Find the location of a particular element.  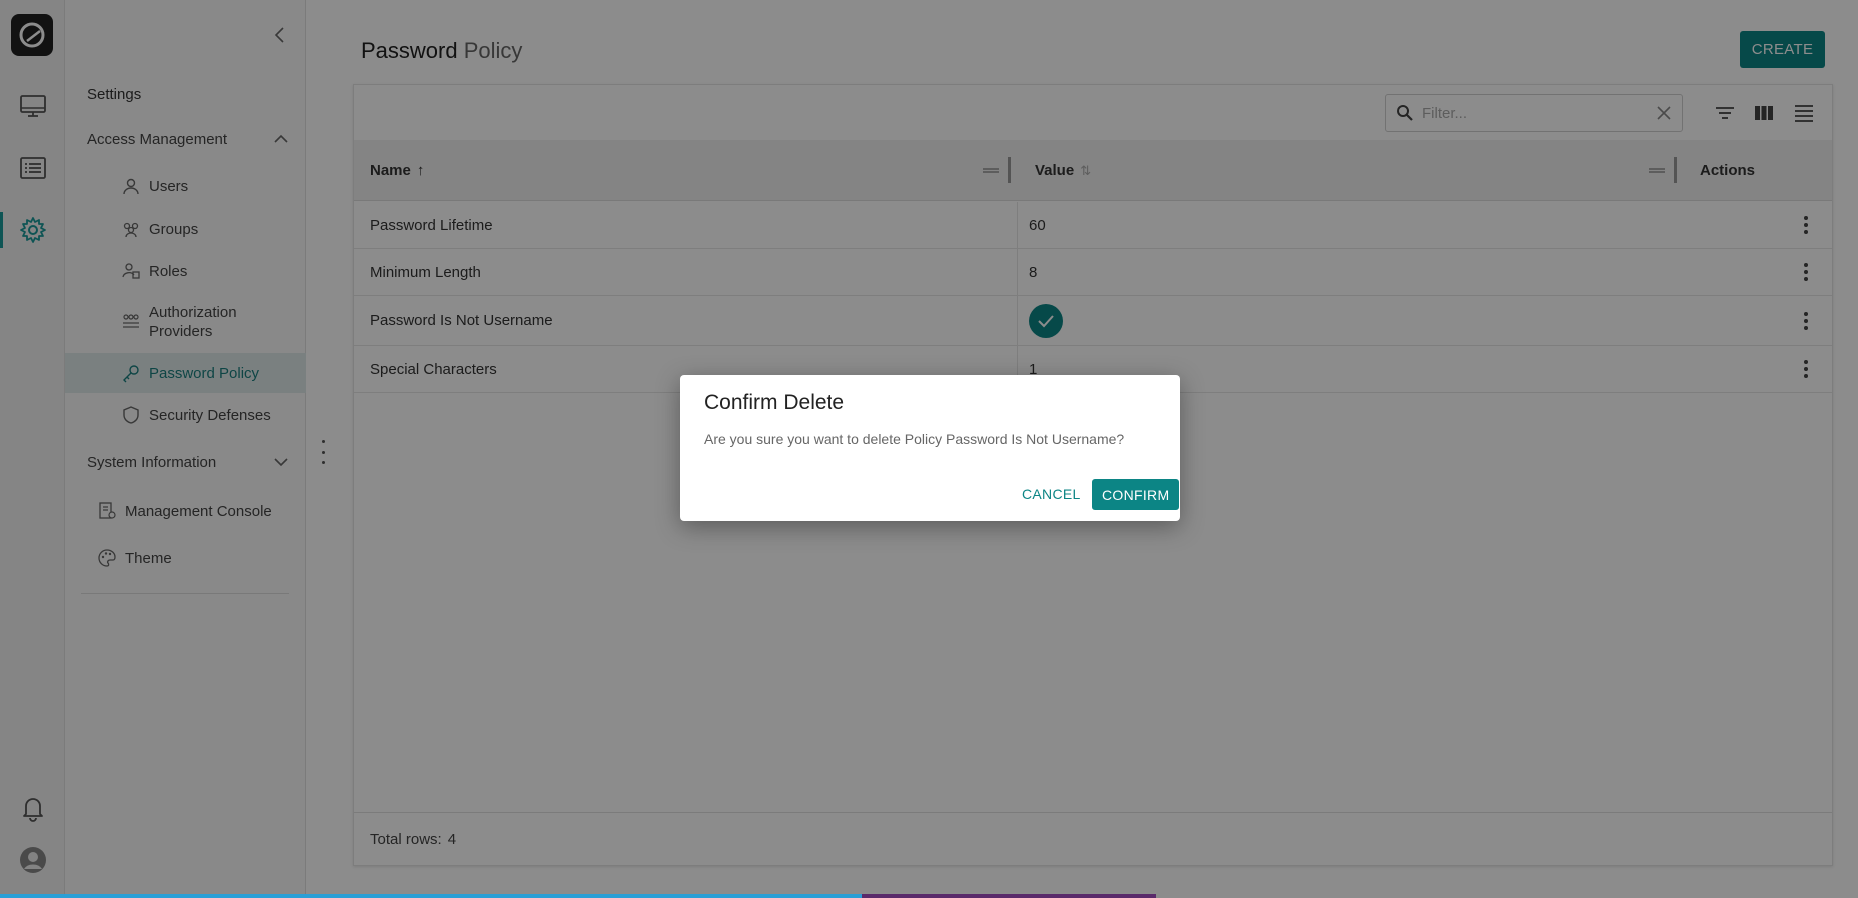

confirm-button: CONFIRM is located at coordinates (1136, 494).